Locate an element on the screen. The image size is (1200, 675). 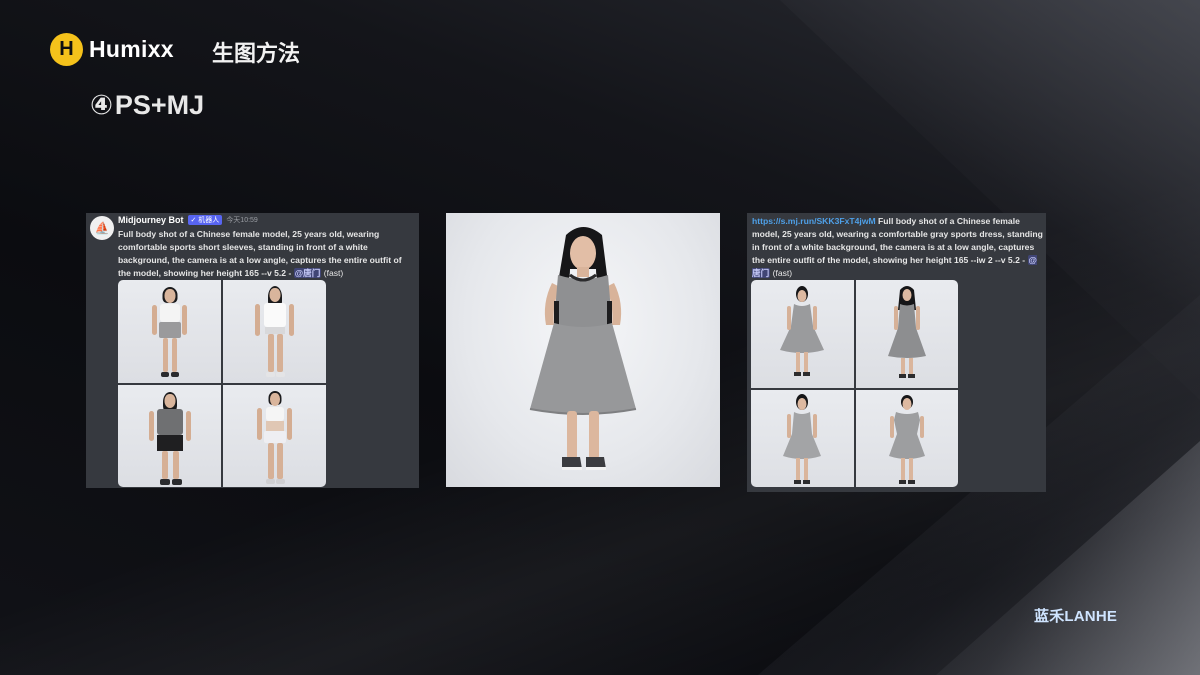
model-figure is located at coordinates (583, 348).